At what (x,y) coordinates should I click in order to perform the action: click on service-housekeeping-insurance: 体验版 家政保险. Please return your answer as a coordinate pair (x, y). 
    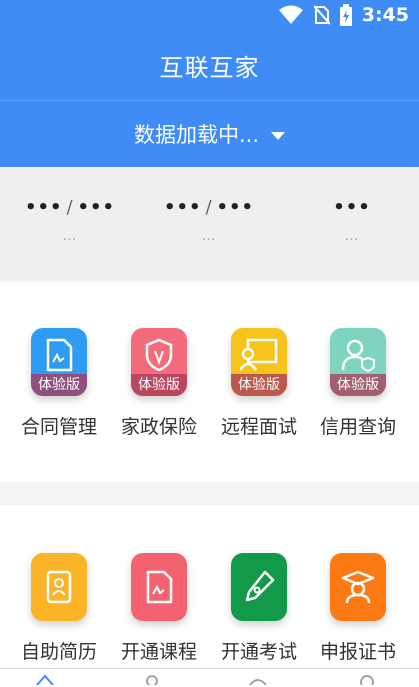
    Looking at the image, I should click on (159, 383).